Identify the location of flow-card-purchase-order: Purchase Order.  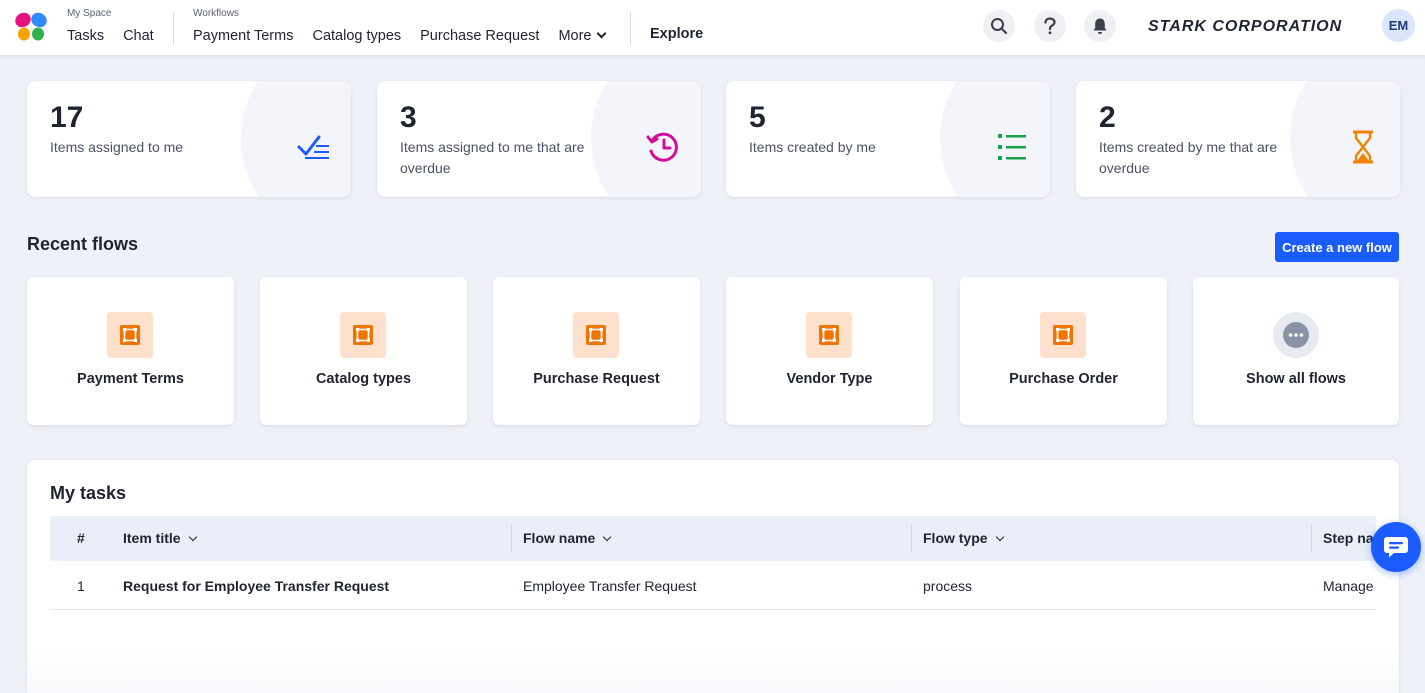
(1063, 351).